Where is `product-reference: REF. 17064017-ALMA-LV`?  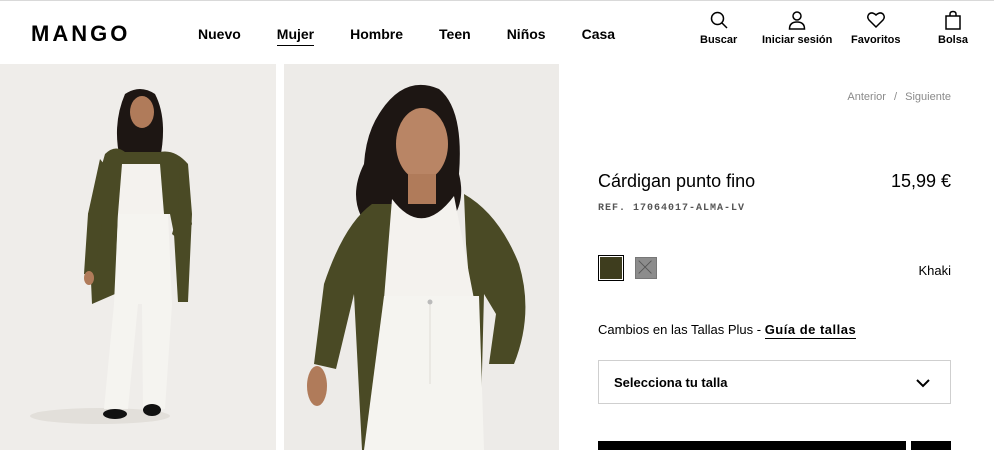
product-reference: REF. 17064017-ALMA-LV is located at coordinates (672, 208).